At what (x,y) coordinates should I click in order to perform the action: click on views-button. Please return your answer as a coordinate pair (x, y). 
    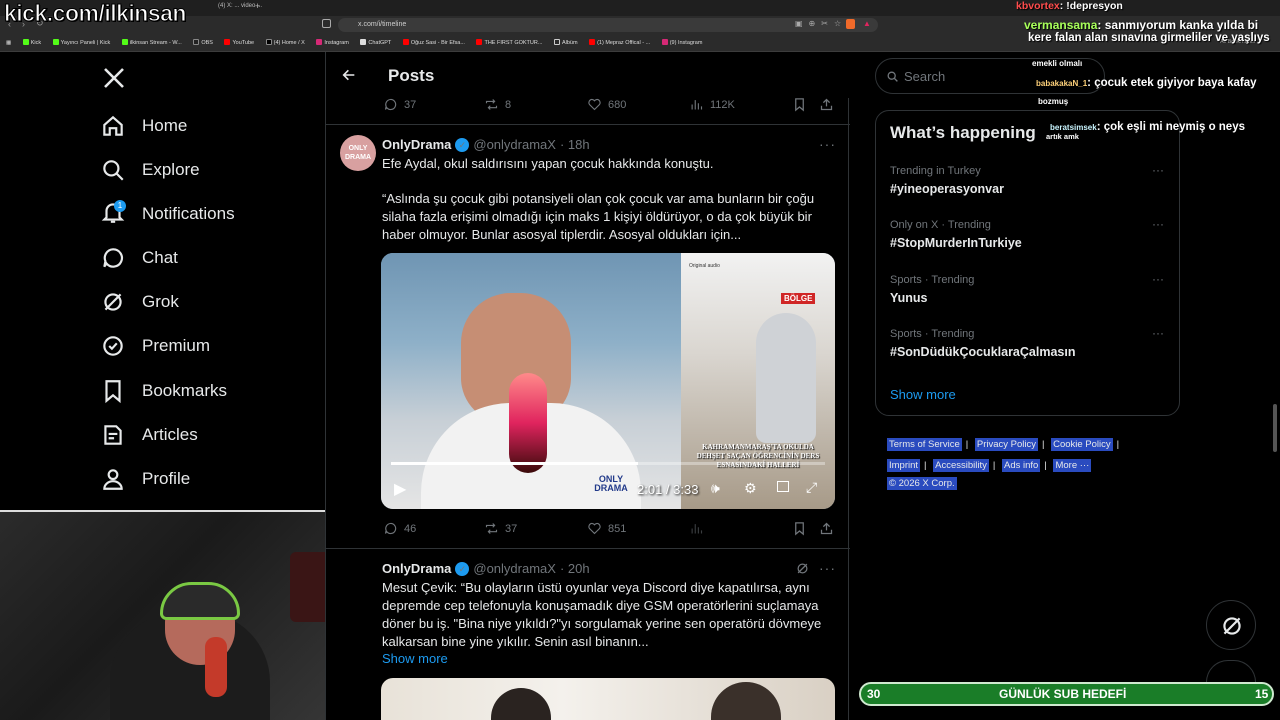
    Looking at the image, I should click on (696, 528).